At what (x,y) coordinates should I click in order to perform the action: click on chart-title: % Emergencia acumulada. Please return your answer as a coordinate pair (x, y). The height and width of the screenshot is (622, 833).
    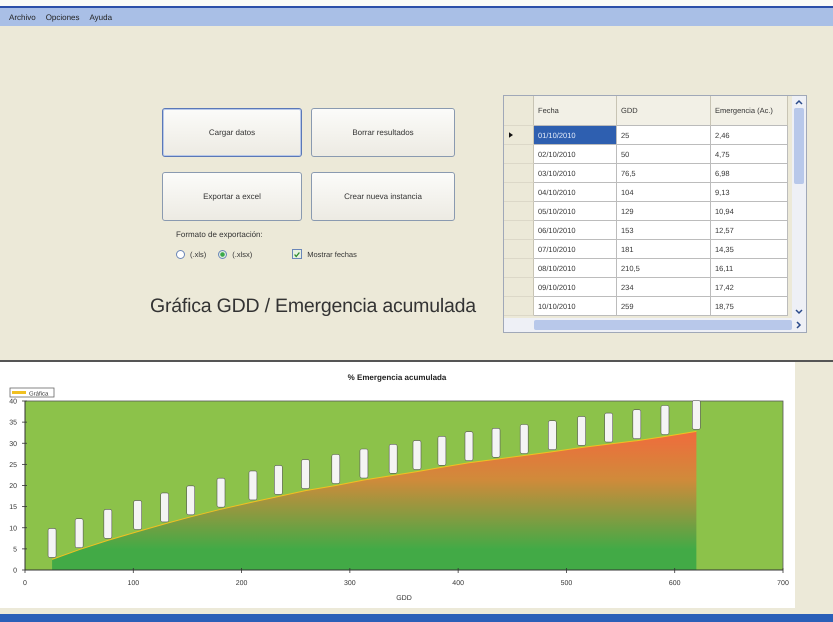
    Looking at the image, I should click on (397, 377).